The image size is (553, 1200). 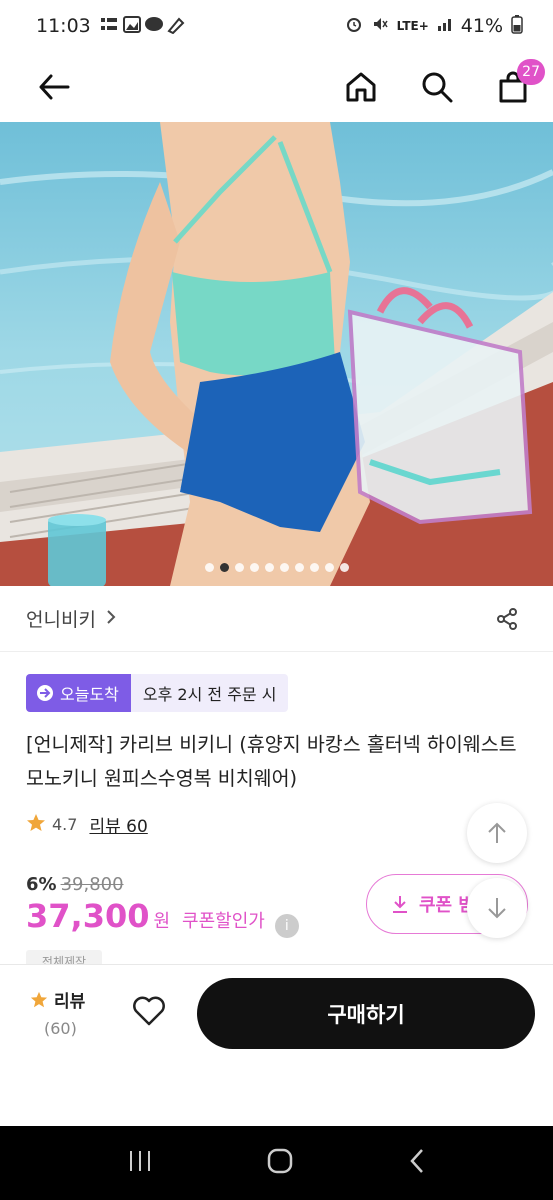 I want to click on mute-icon, so click(x=380, y=26).